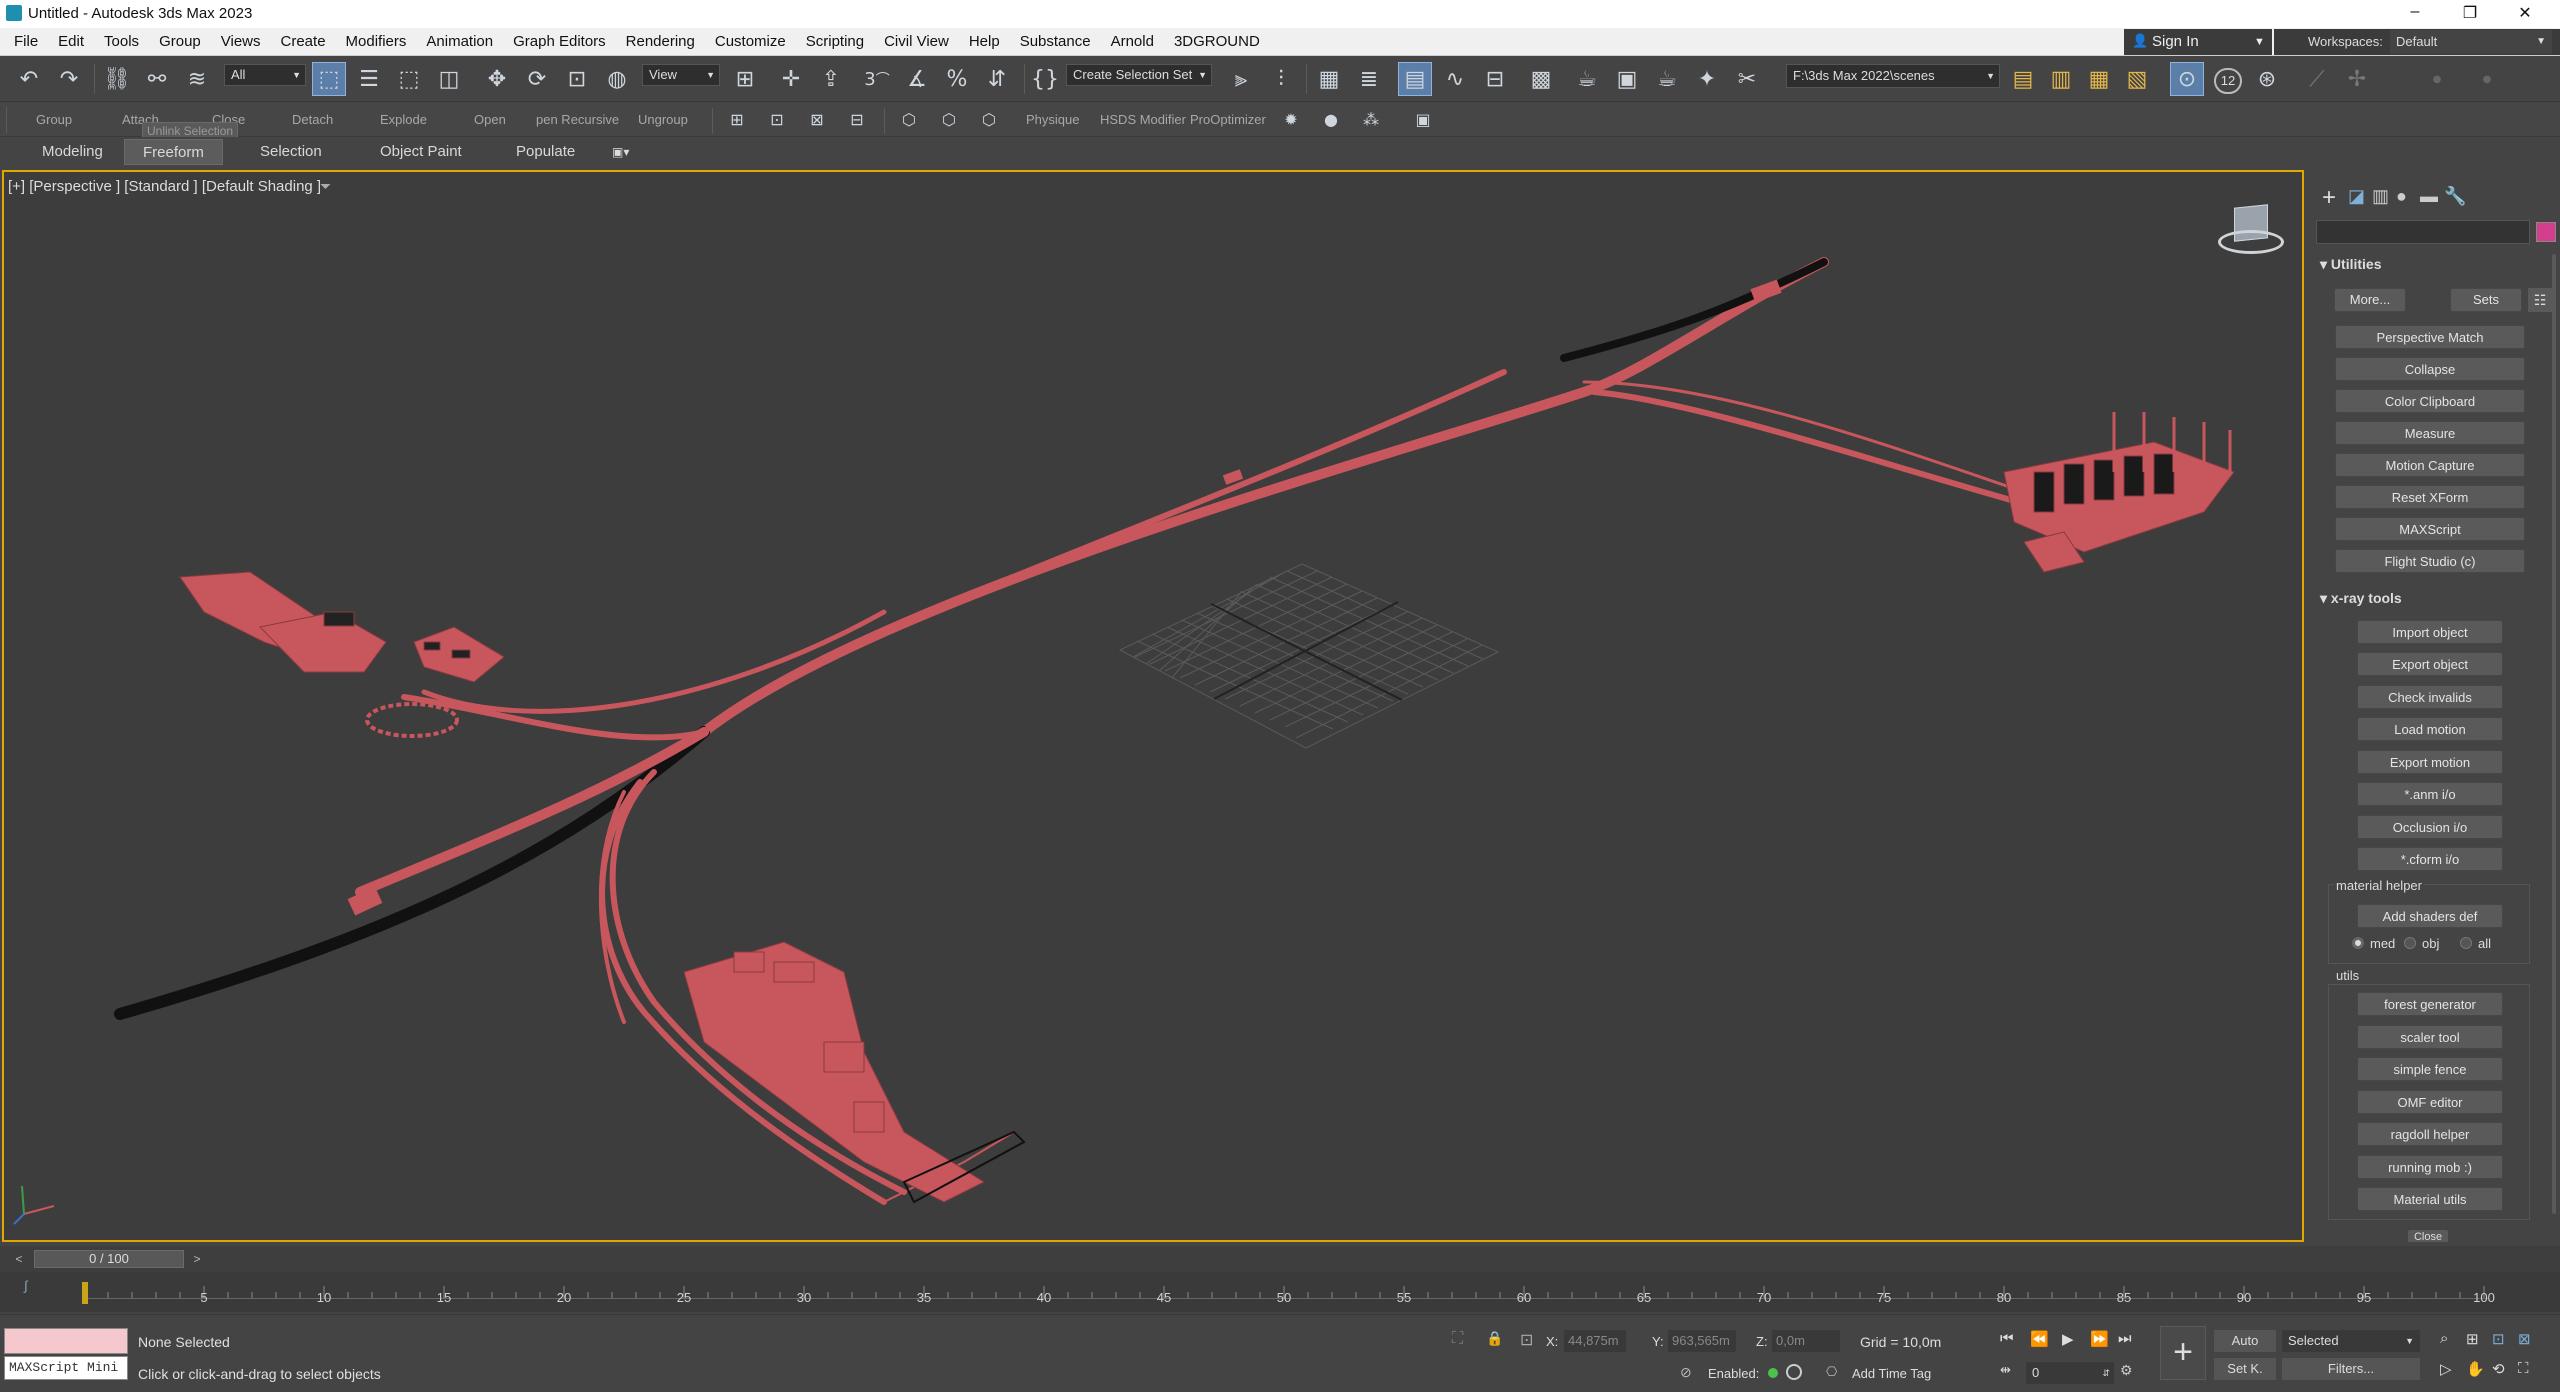 This screenshot has height=1392, width=2560. Describe the element at coordinates (2007, 1338) in the screenshot. I see `goto-start-icon: ⏮` at that location.